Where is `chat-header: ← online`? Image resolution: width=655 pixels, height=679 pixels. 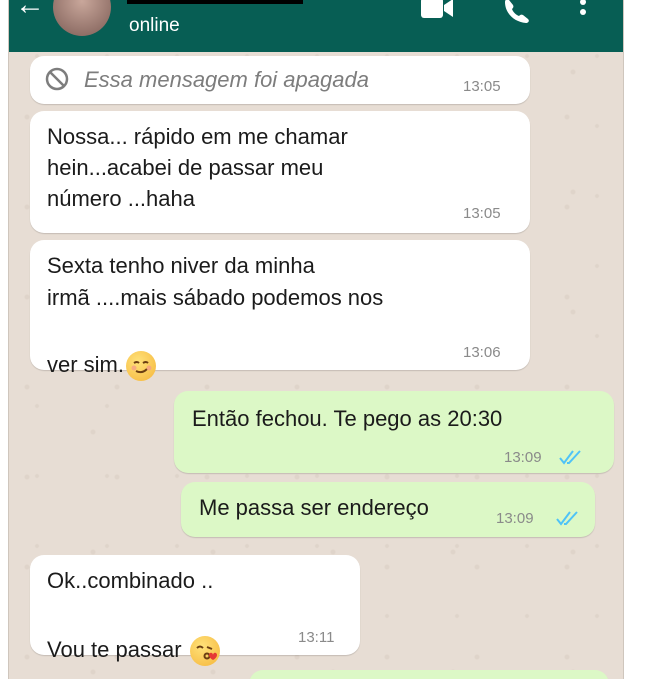
chat-header: ← online is located at coordinates (316, 26).